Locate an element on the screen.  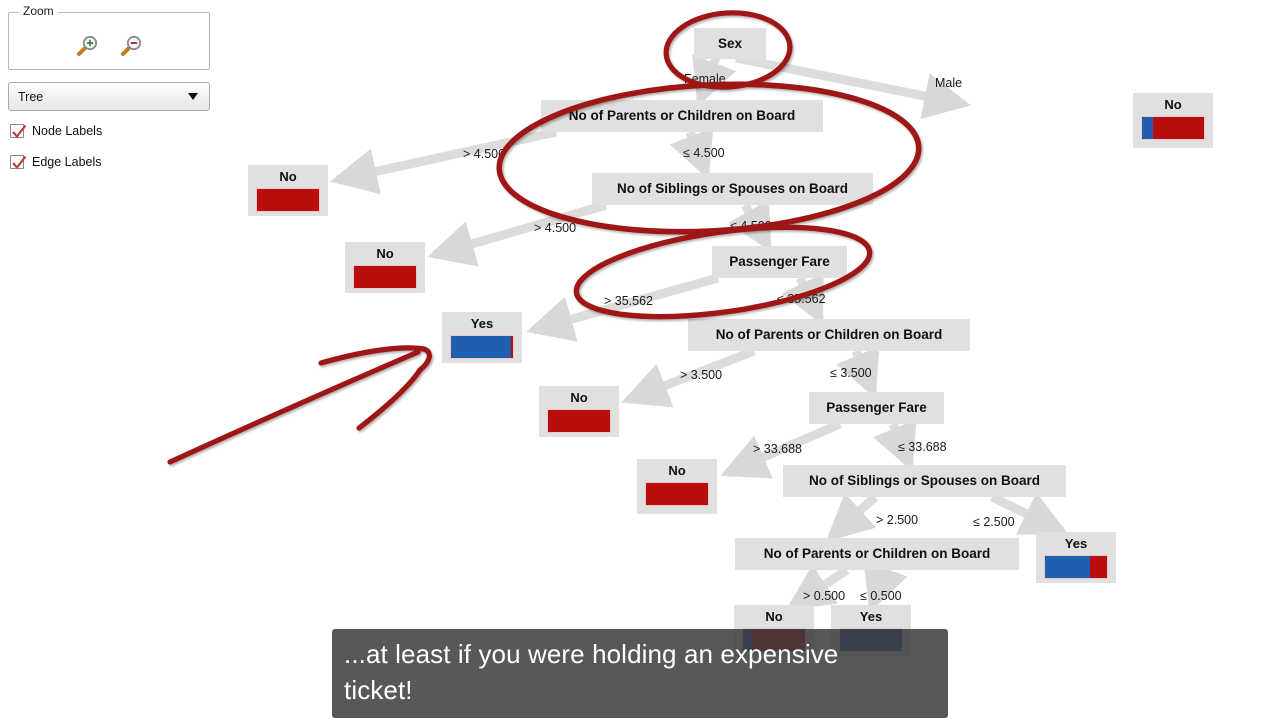
caption-line-2: ticket! is located at coordinates (378, 690).